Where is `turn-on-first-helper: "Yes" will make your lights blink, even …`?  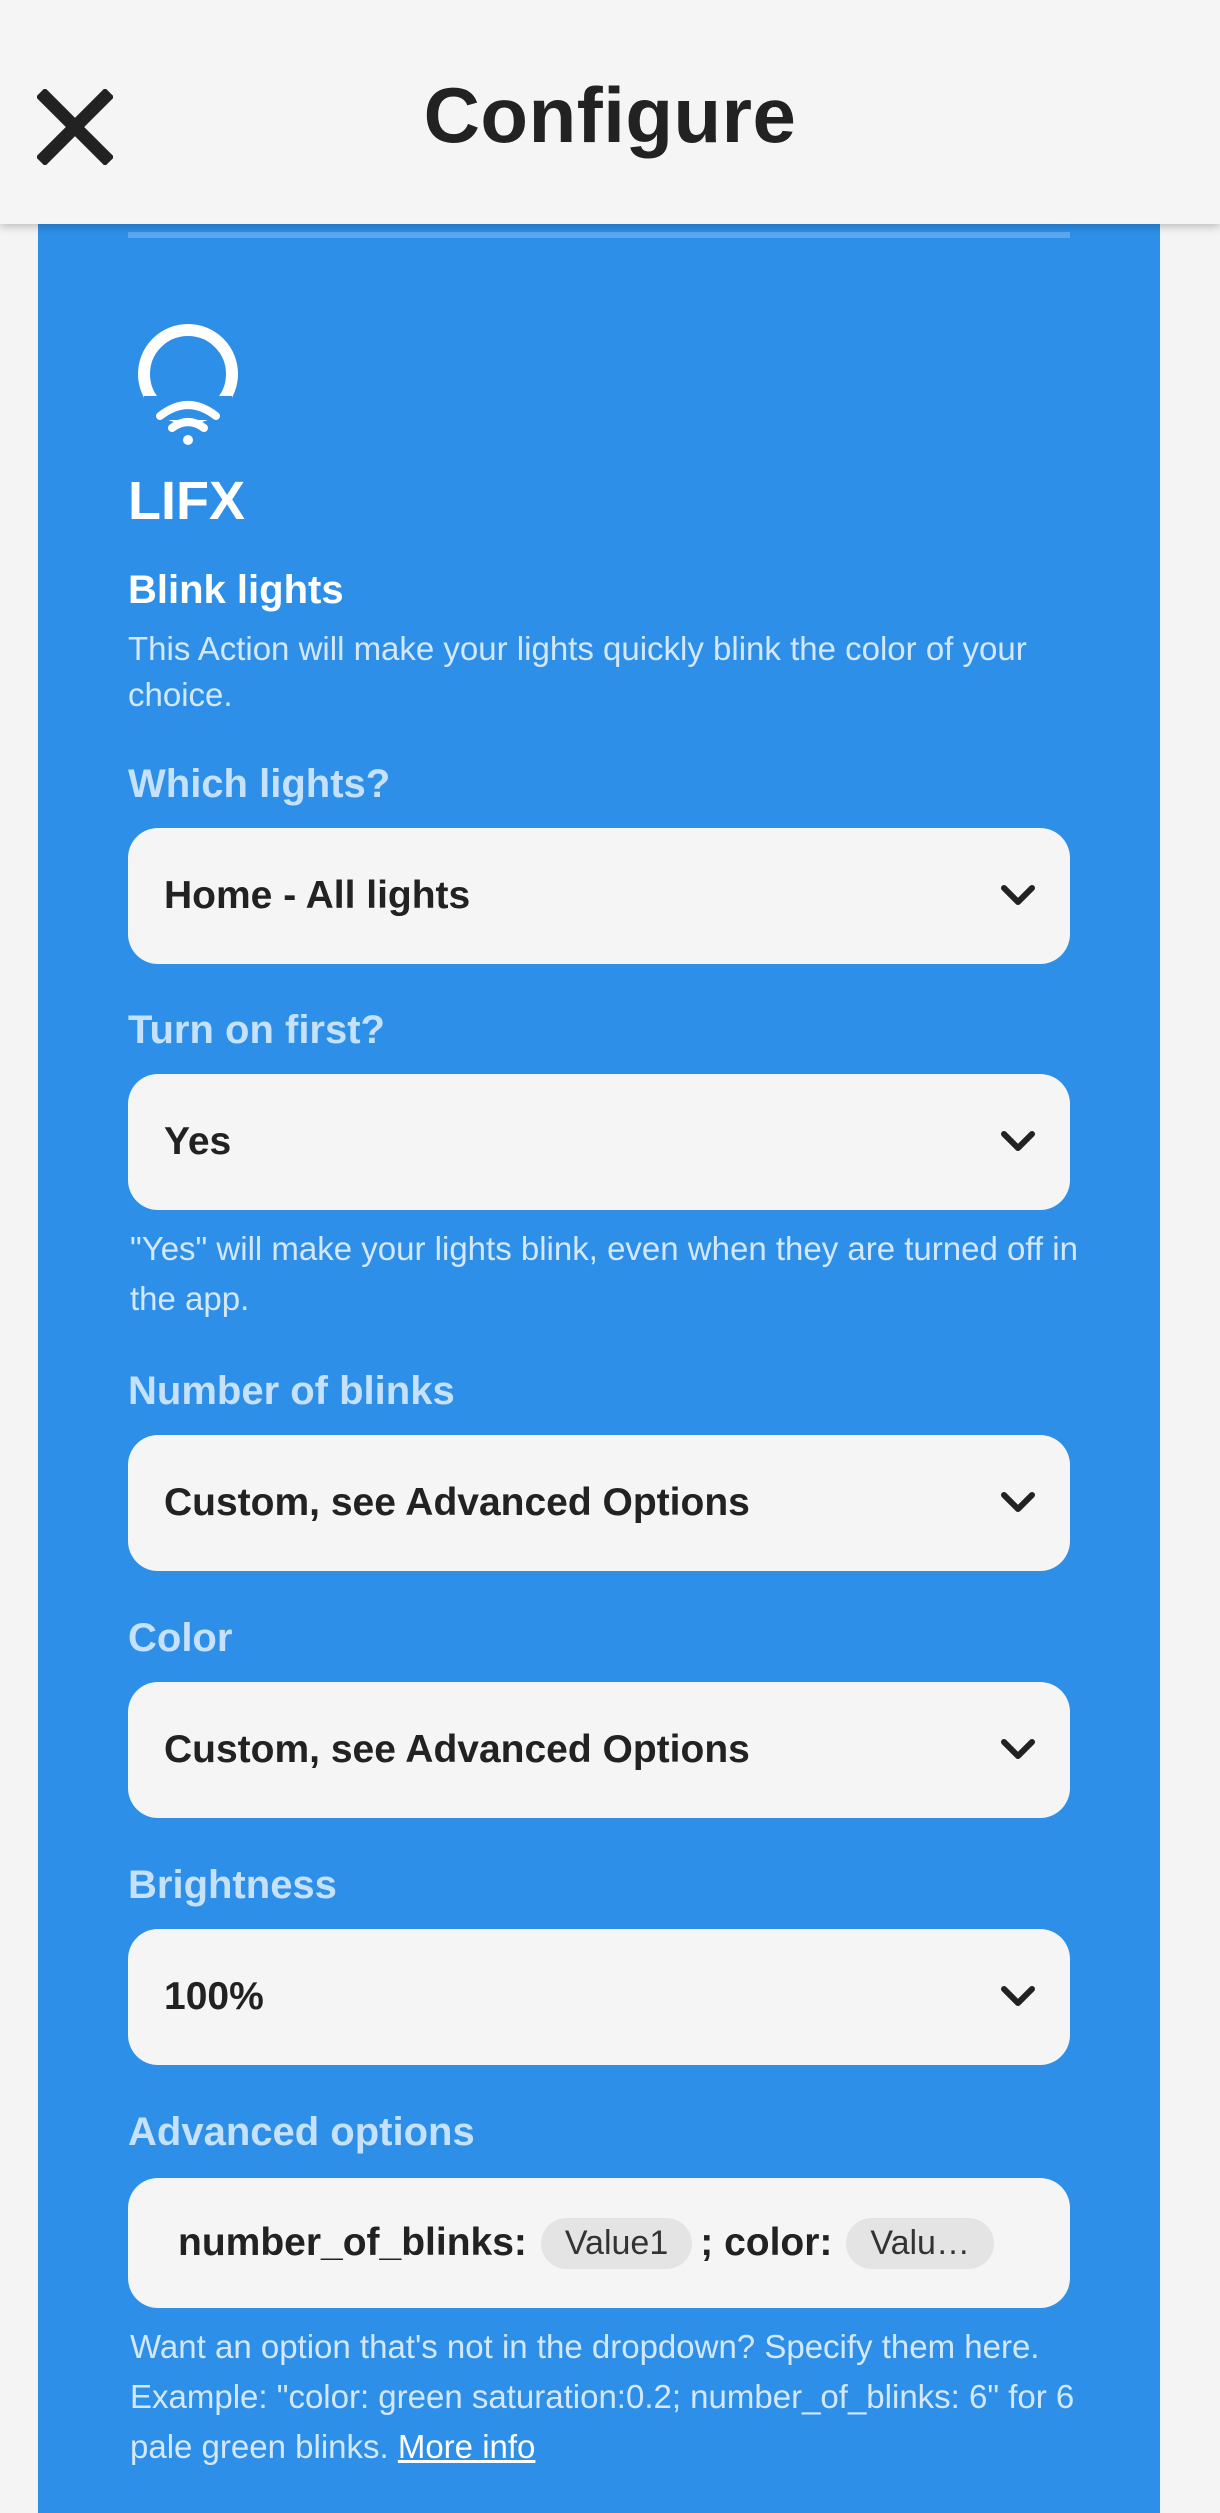
turn-on-first-helper: "Yes" will make your lights blink, even … is located at coordinates (604, 1273).